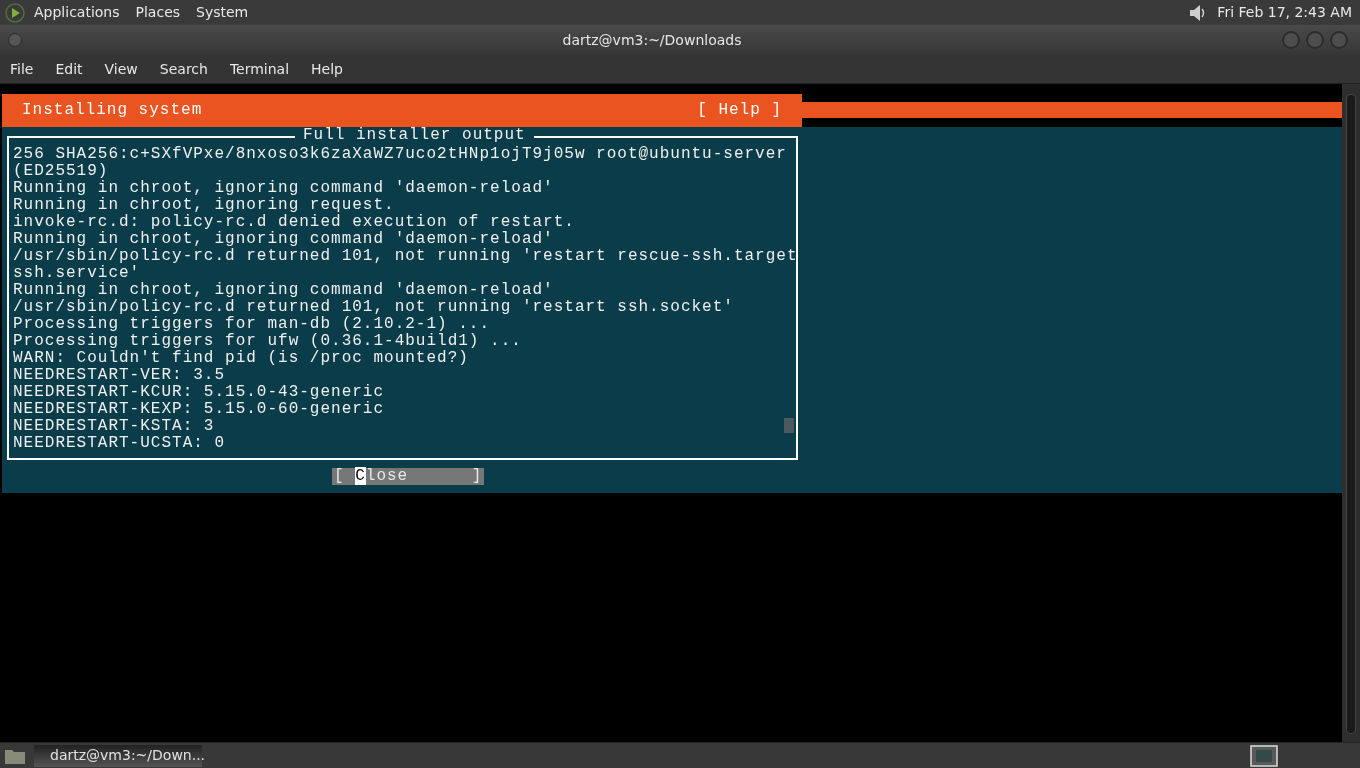 This screenshot has height=768, width=1360. What do you see at coordinates (400, 154) in the screenshot?
I see `output-line: 256 SHA256:c+SXfVPxe/8nxoso3k6zaXaWZ7uco2tHNp1ojT9j05w root@ubuntu-server` at bounding box center [400, 154].